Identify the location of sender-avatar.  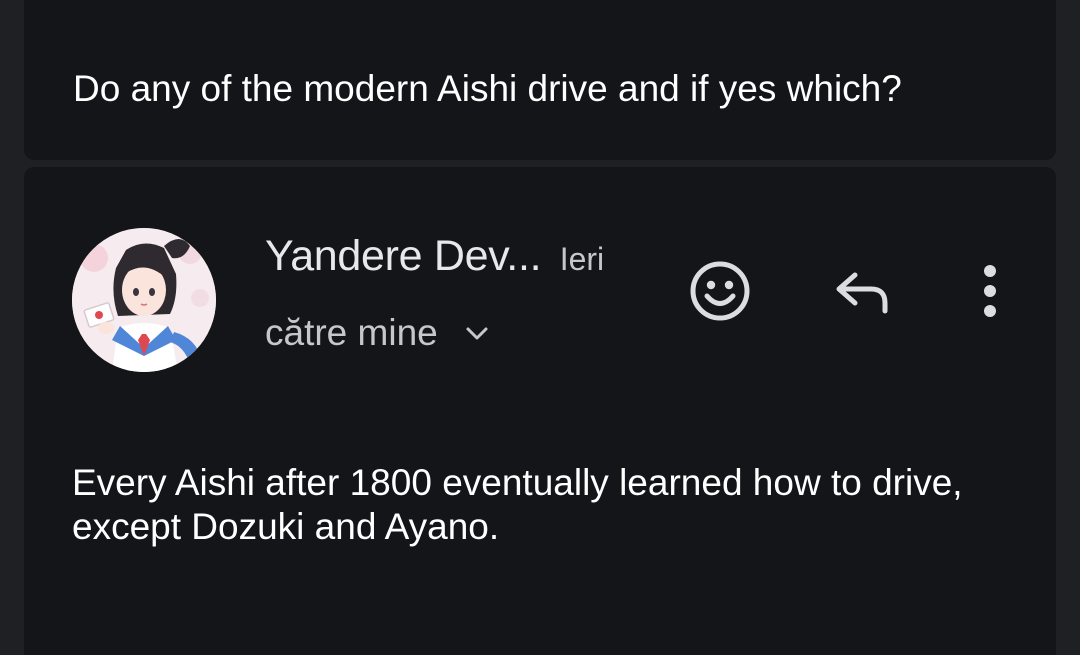
(144, 300).